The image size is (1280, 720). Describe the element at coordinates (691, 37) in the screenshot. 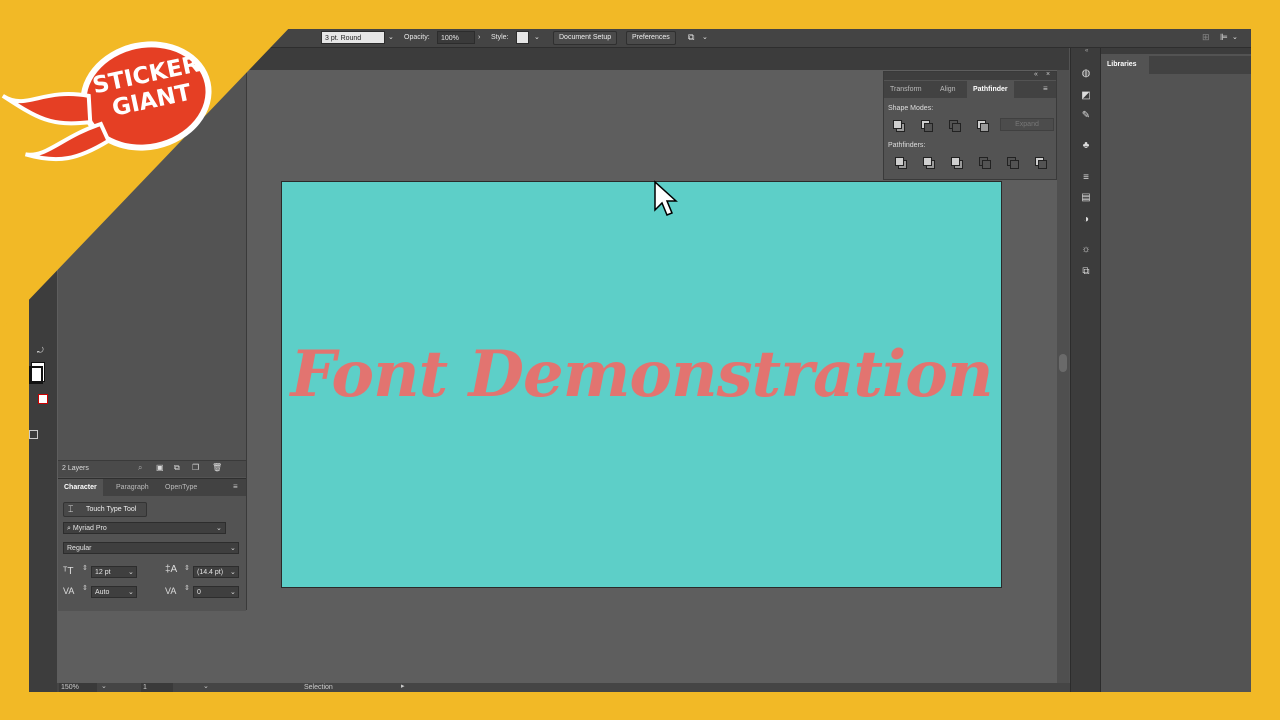

I see `arrange-icon: ⧉` at that location.